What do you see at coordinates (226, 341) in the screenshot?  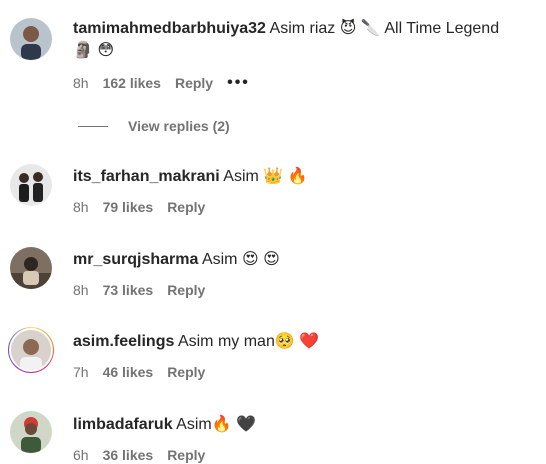 I see `comment-body: Asim my man` at bounding box center [226, 341].